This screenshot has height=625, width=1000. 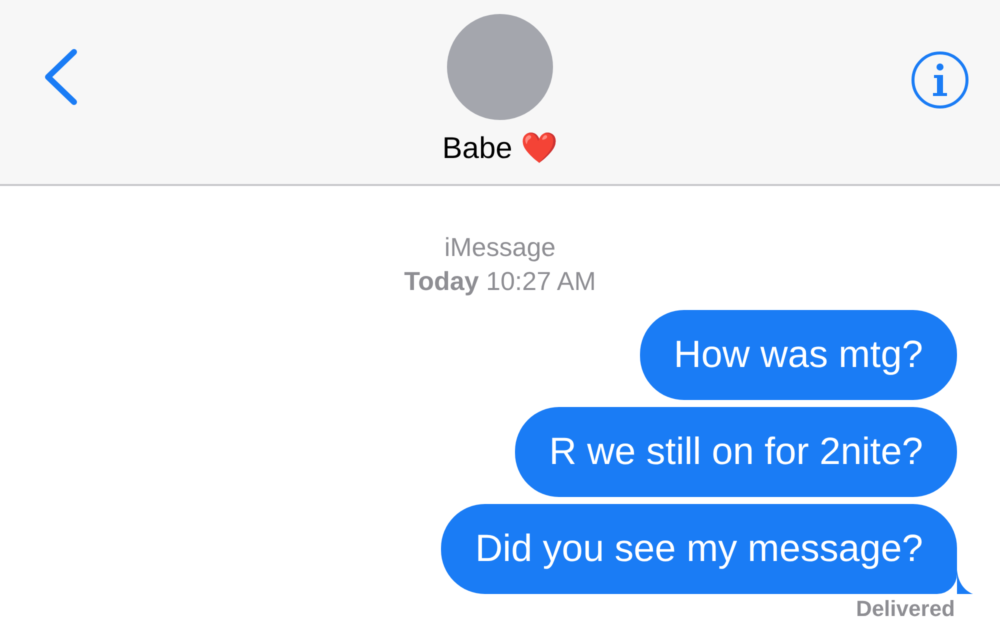 What do you see at coordinates (940, 80) in the screenshot?
I see `info-icon` at bounding box center [940, 80].